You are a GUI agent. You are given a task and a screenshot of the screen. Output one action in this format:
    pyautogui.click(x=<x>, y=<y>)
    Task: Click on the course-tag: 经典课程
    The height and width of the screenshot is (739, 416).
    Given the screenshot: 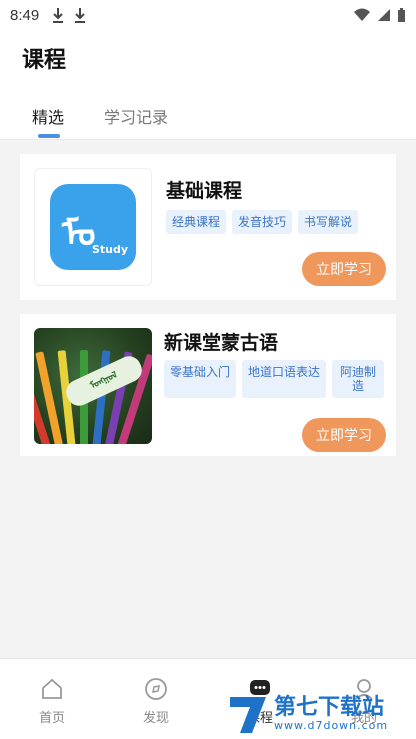 What is the action you would take?
    pyautogui.click(x=196, y=222)
    